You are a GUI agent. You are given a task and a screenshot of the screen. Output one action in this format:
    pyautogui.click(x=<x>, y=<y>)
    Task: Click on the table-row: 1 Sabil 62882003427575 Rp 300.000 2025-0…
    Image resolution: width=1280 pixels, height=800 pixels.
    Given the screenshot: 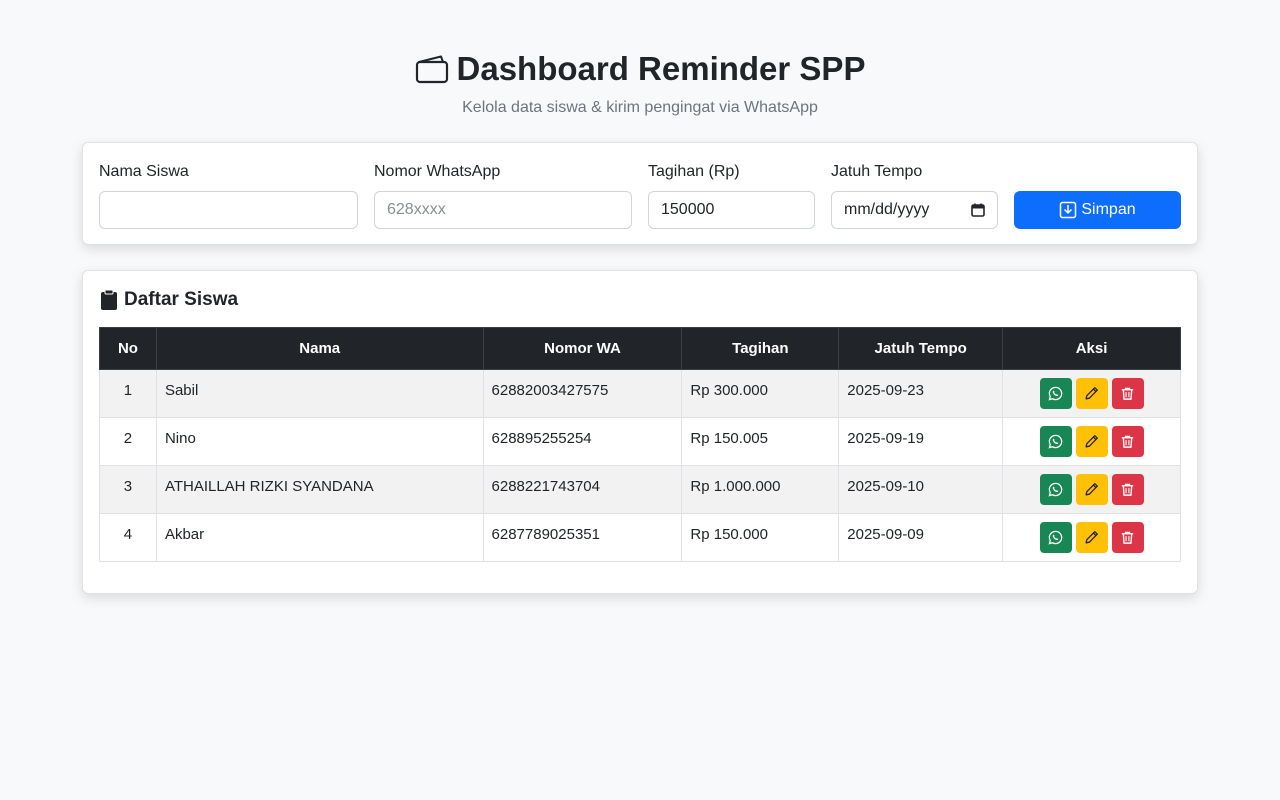 What is the action you would take?
    pyautogui.click(x=640, y=393)
    